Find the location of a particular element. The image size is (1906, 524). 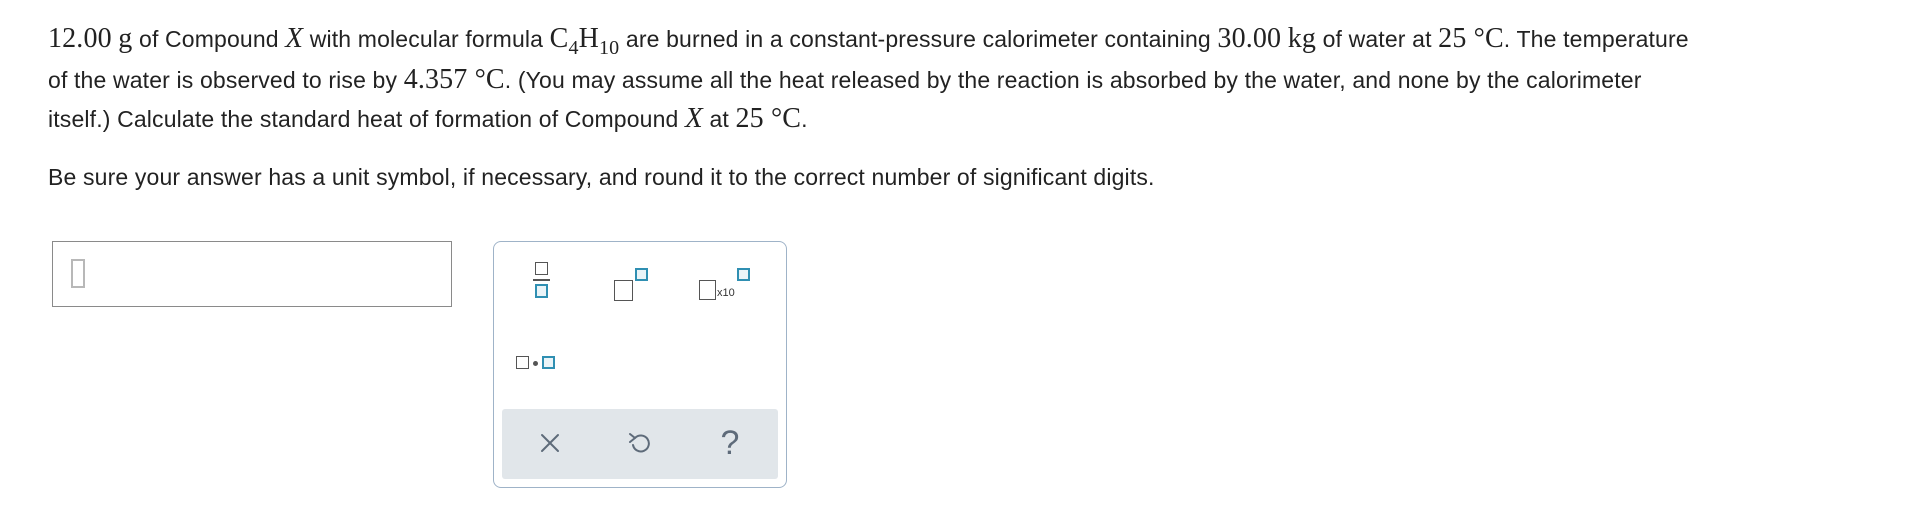

input-placeholder-box is located at coordinates (78, 273).